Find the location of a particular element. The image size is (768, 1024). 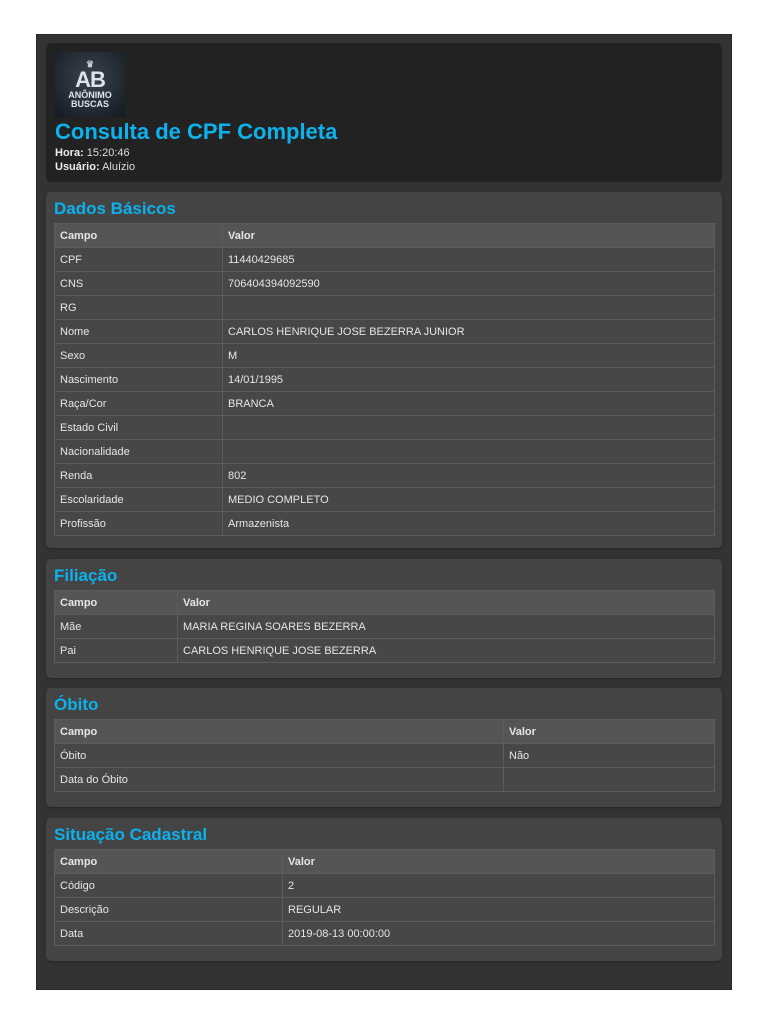

table-row: Nome CARLOS HENRIQUE JOSE BEZERRA JUNIOR is located at coordinates (384, 331).